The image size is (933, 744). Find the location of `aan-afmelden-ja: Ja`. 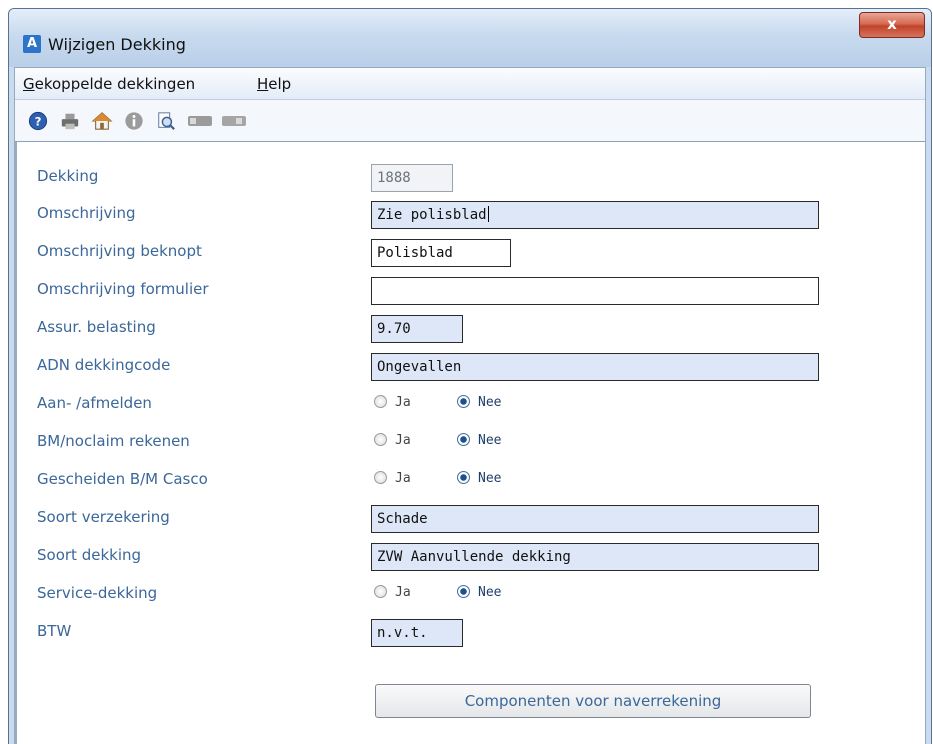

aan-afmelden-ja: Ja is located at coordinates (392, 402).